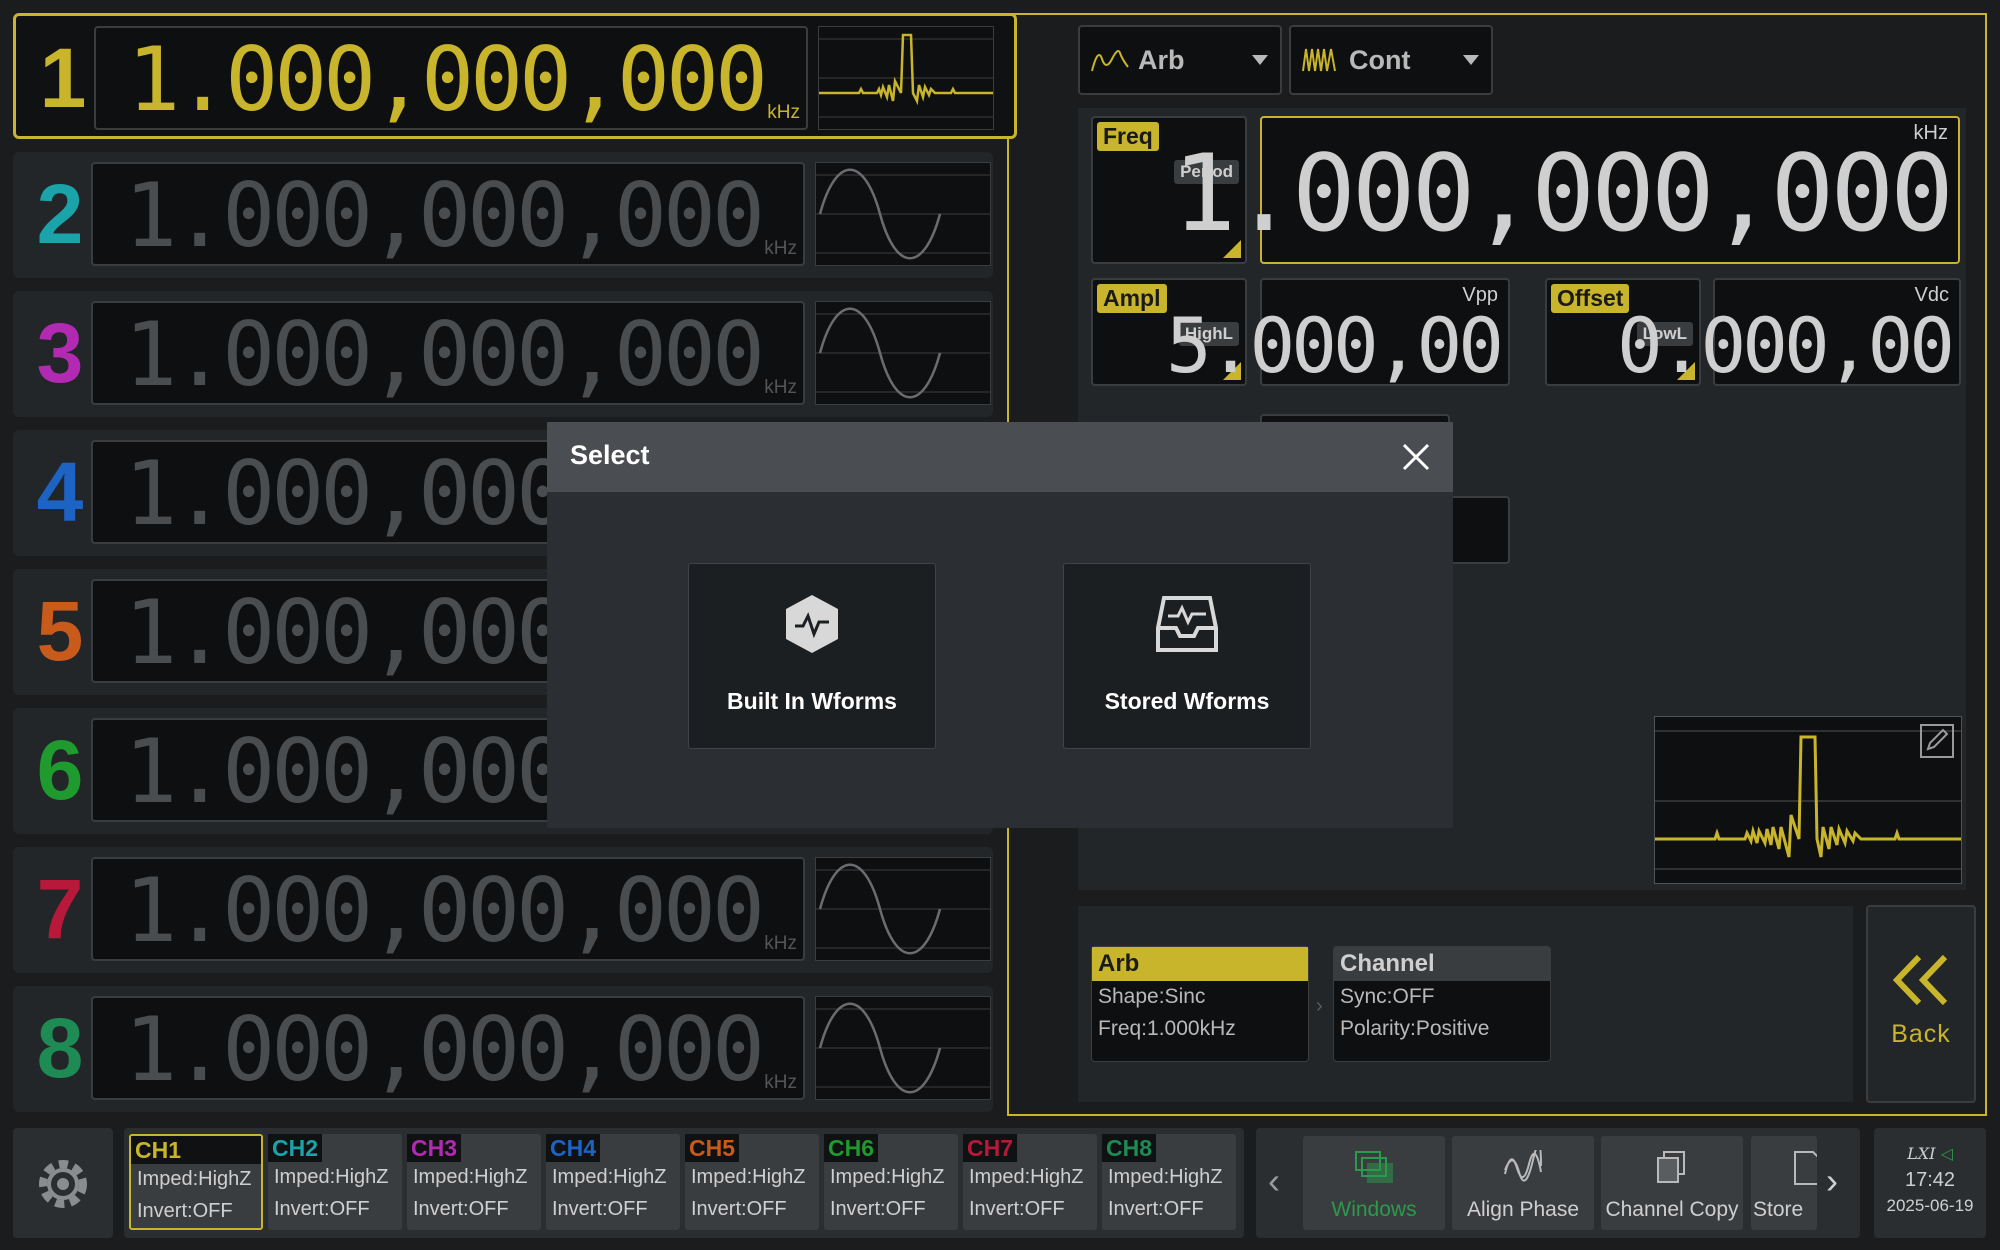  I want to click on waveform-type-dropdown: Arb, so click(1180, 60).